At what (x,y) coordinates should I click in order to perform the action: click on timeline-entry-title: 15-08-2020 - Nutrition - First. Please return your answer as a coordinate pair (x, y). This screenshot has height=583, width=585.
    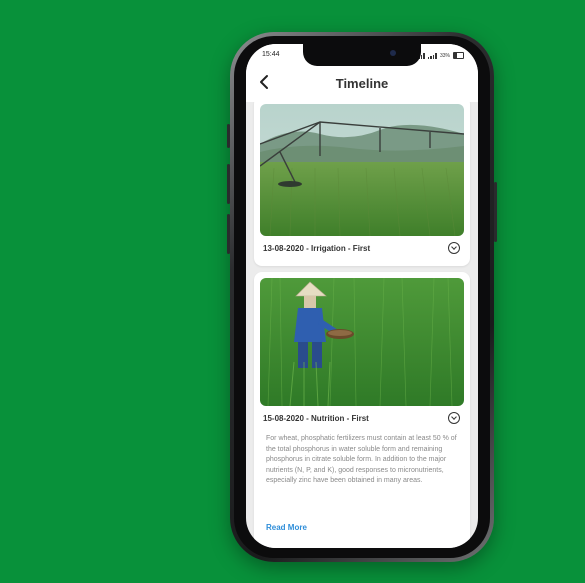
    Looking at the image, I should click on (316, 418).